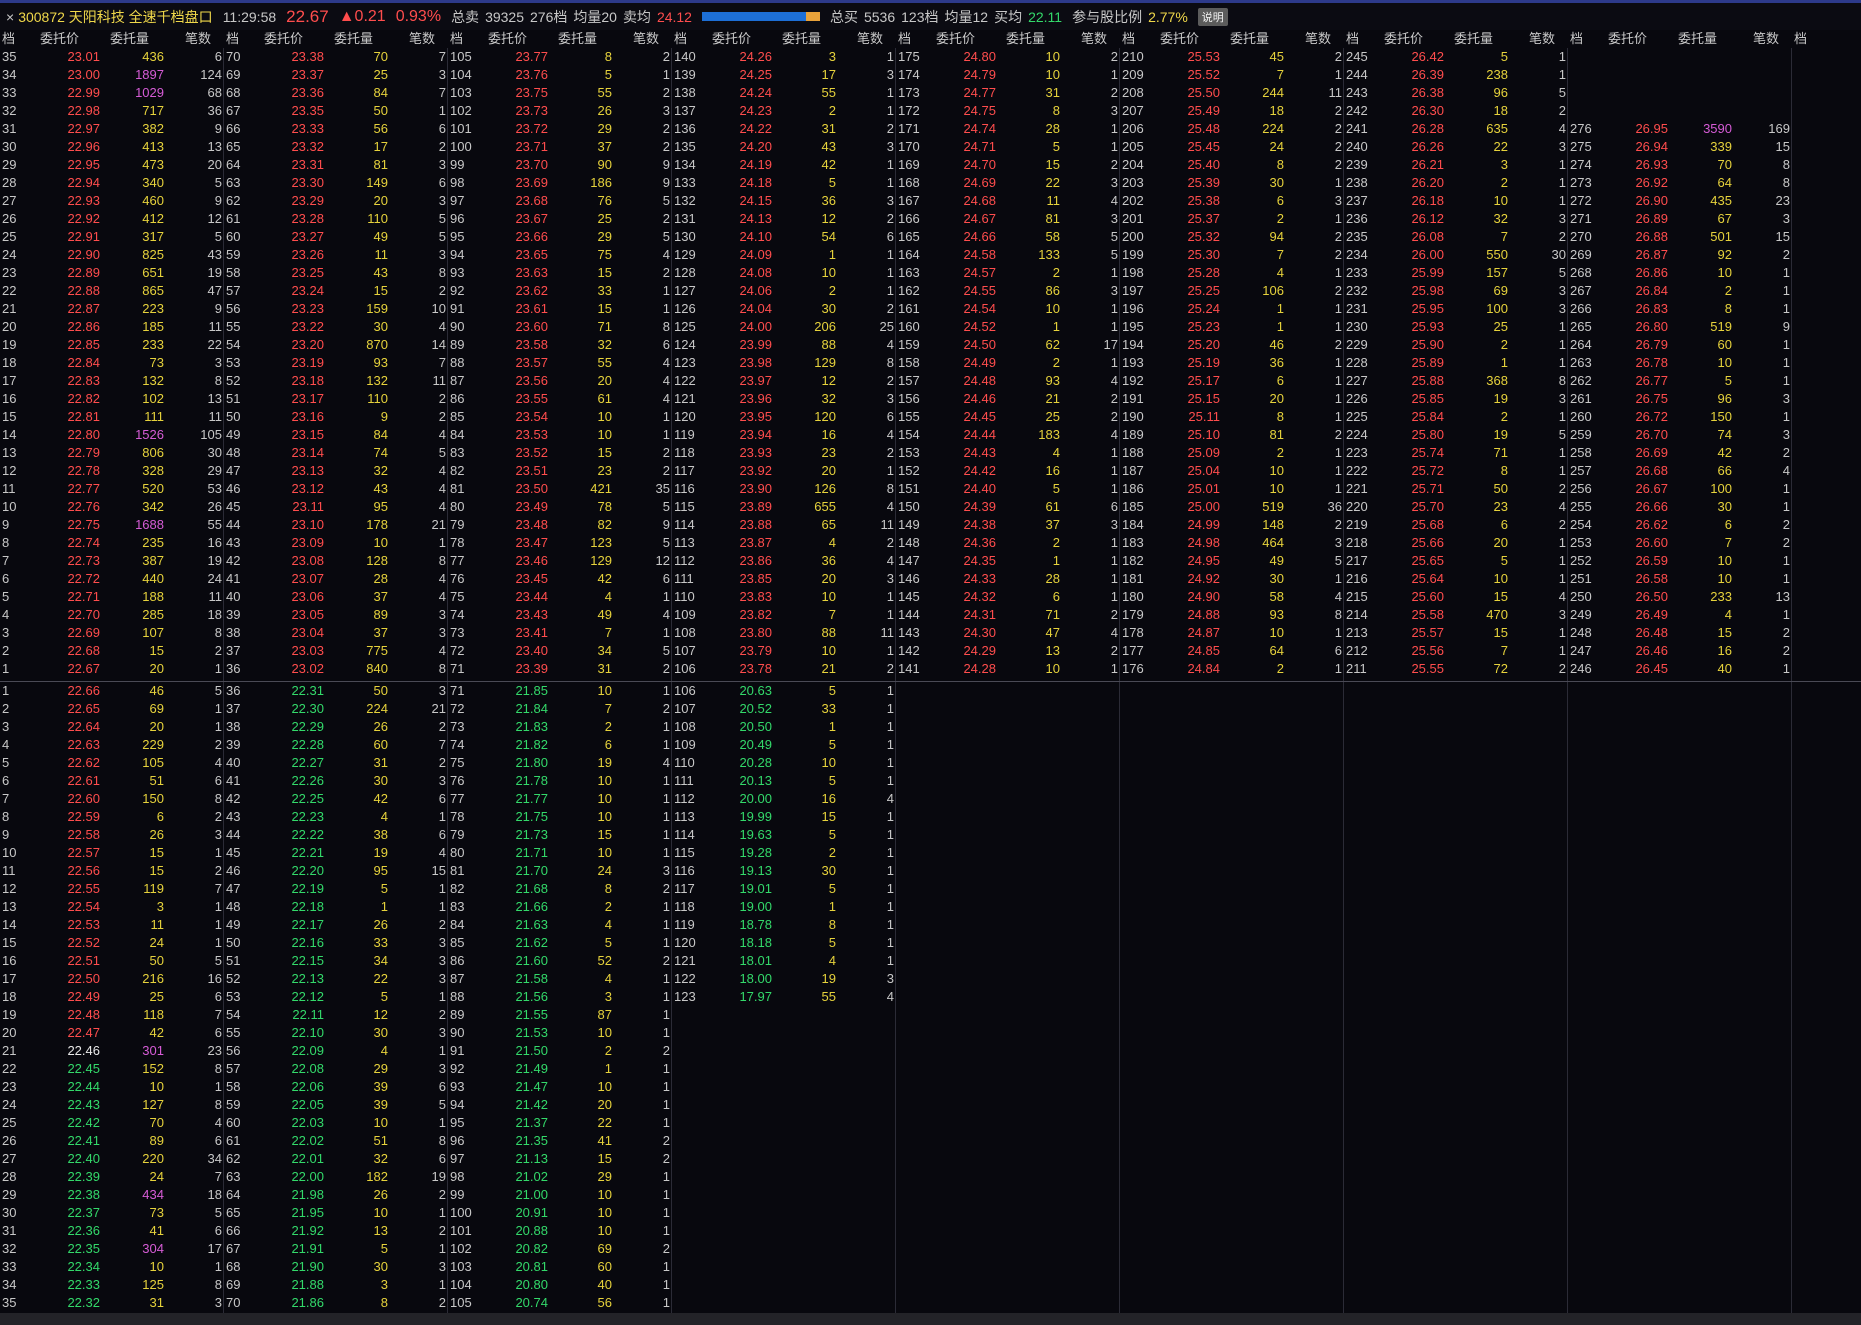 This screenshot has height=1325, width=1861. I want to click on order-price: 26.93, so click(1651, 164).